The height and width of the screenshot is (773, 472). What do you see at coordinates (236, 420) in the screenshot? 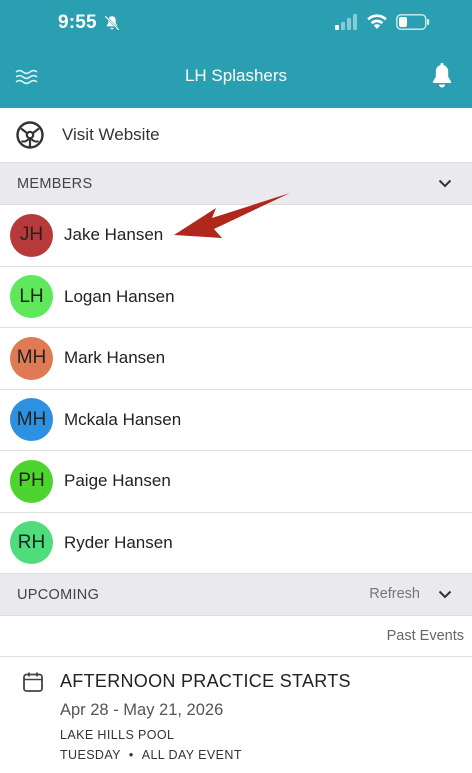
I see `member-row: MH Mckala Hansen` at bounding box center [236, 420].